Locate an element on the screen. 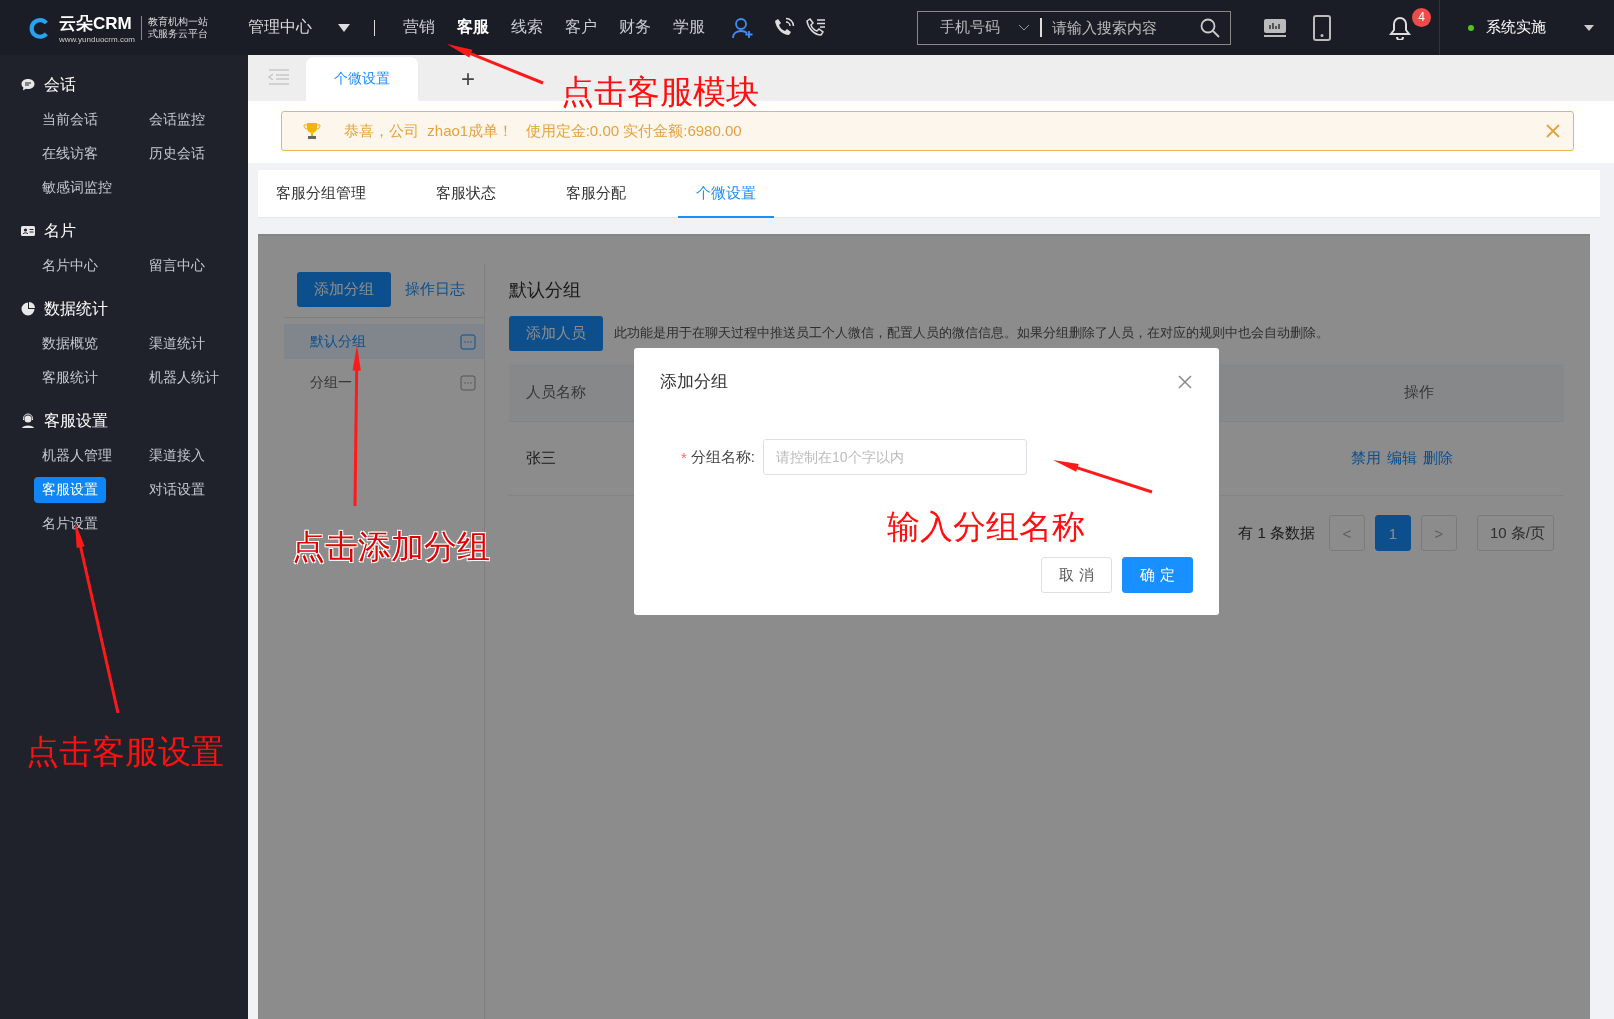  nav-tab: 线索 is located at coordinates (527, 27).